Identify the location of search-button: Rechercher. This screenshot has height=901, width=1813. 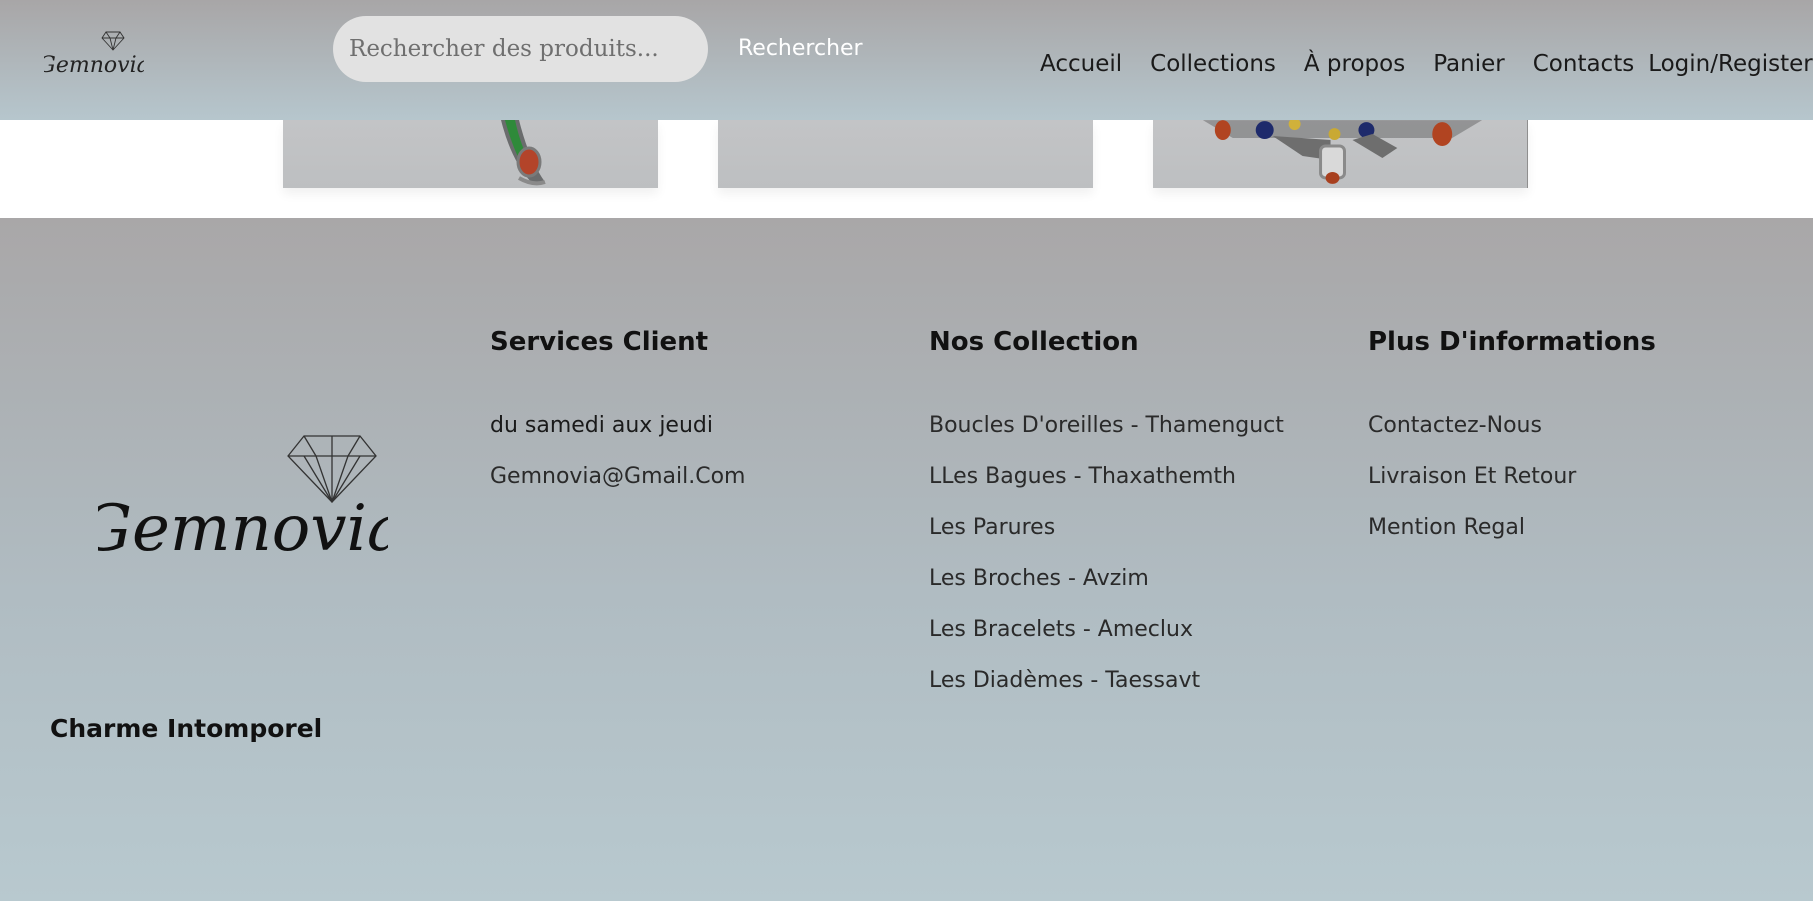
(800, 48).